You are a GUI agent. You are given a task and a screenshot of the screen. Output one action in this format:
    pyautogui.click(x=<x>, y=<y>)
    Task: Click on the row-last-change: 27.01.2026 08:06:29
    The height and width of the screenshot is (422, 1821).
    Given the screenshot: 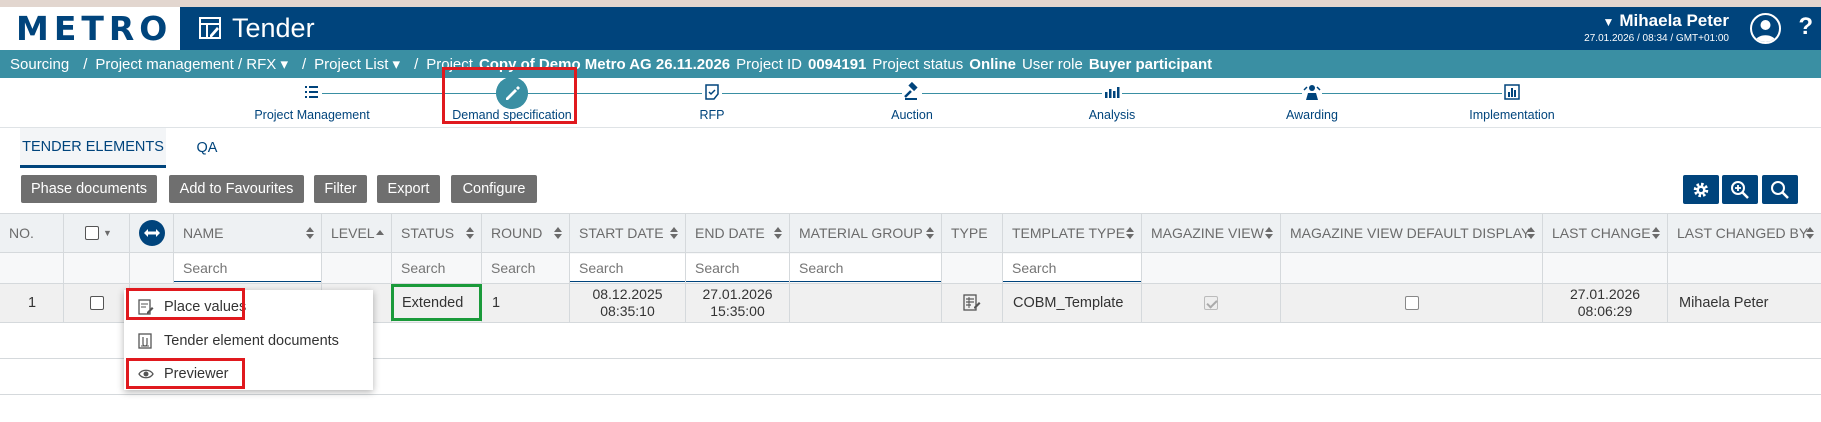 What is the action you would take?
    pyautogui.click(x=1605, y=303)
    